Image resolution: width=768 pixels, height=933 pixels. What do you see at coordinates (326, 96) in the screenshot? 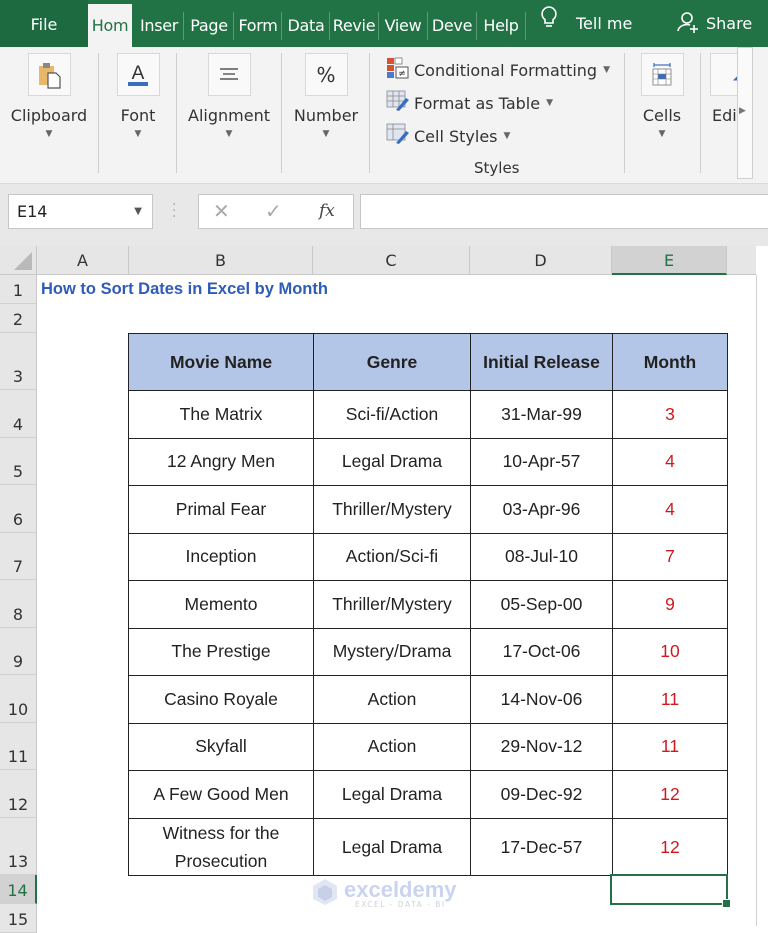
I see `number-group: % Number ▼` at bounding box center [326, 96].